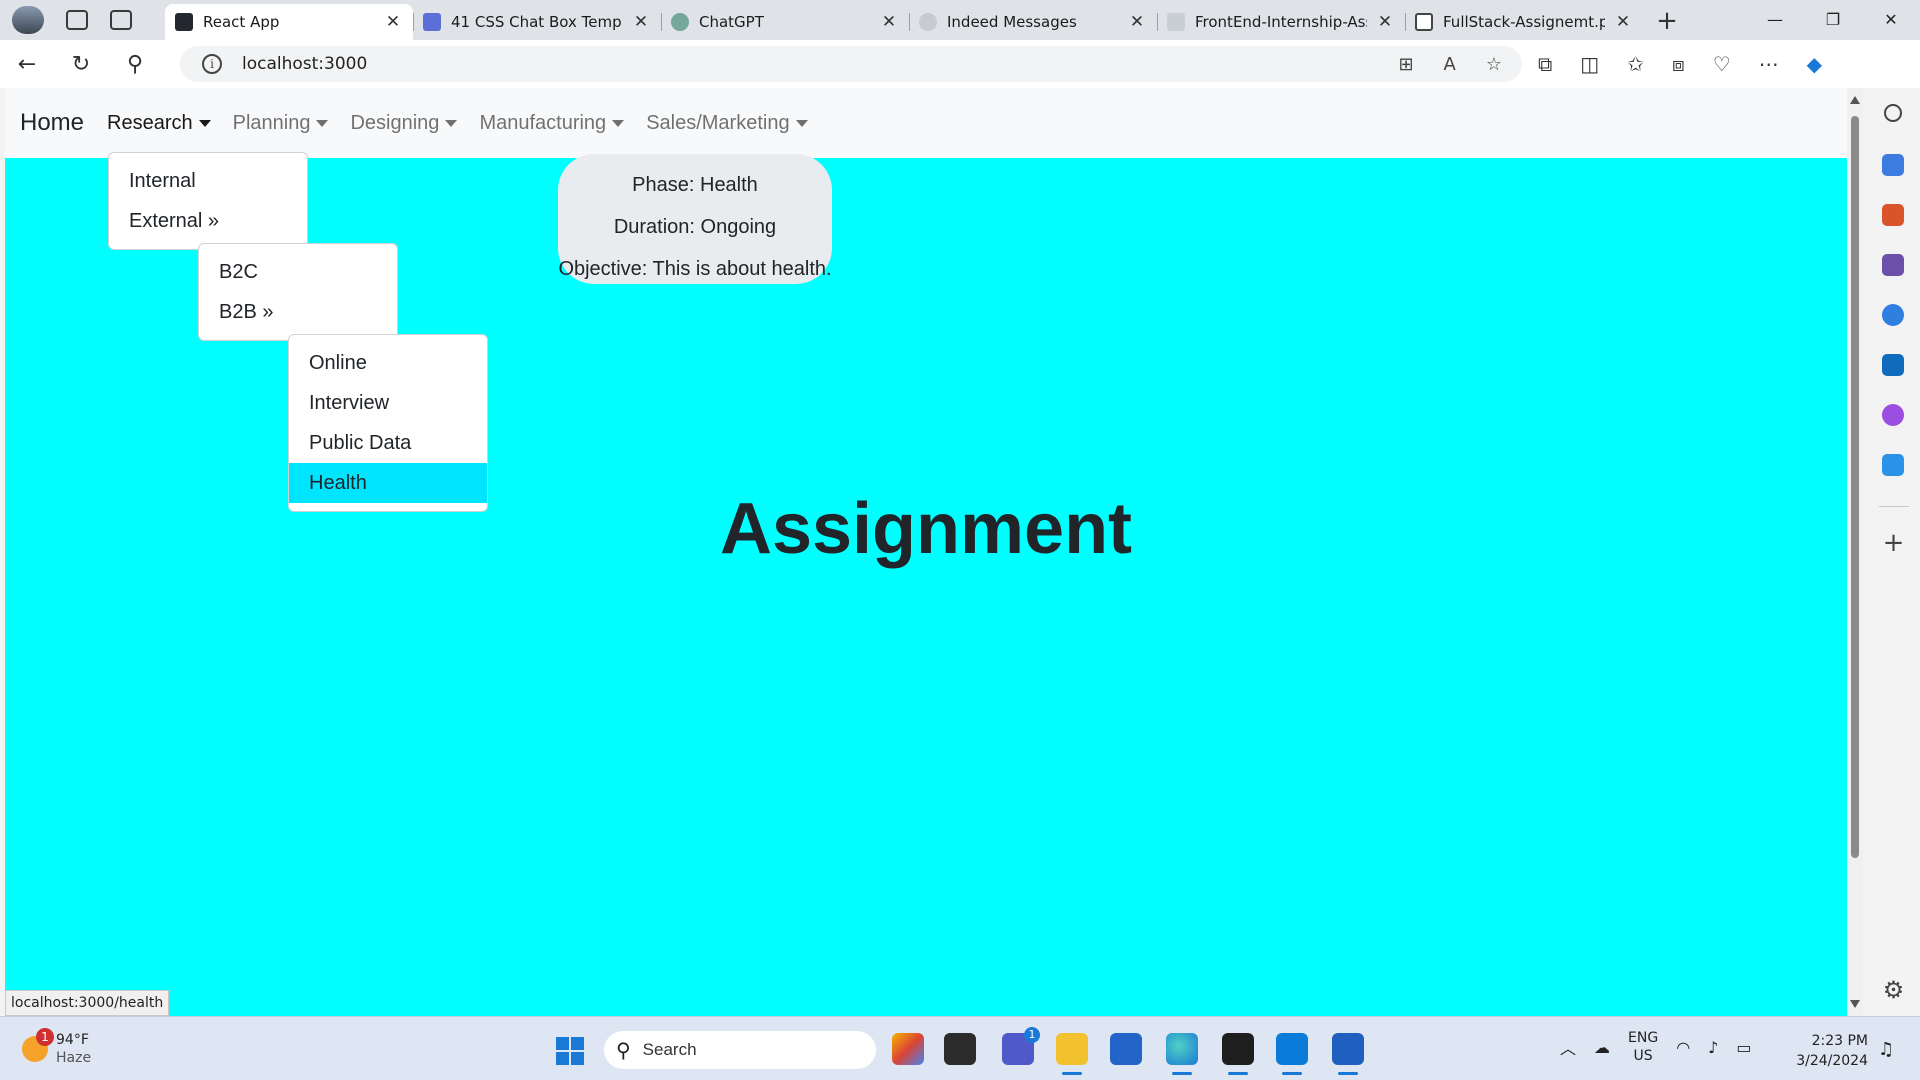  I want to click on restore-icon: ❐, so click(1833, 20).